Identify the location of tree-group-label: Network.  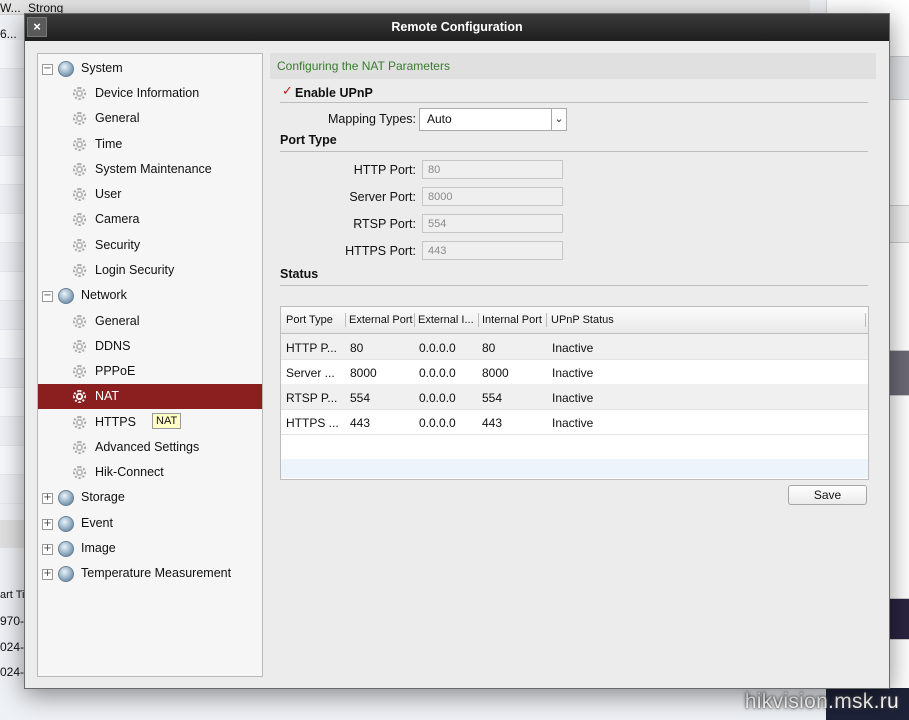
(104, 295).